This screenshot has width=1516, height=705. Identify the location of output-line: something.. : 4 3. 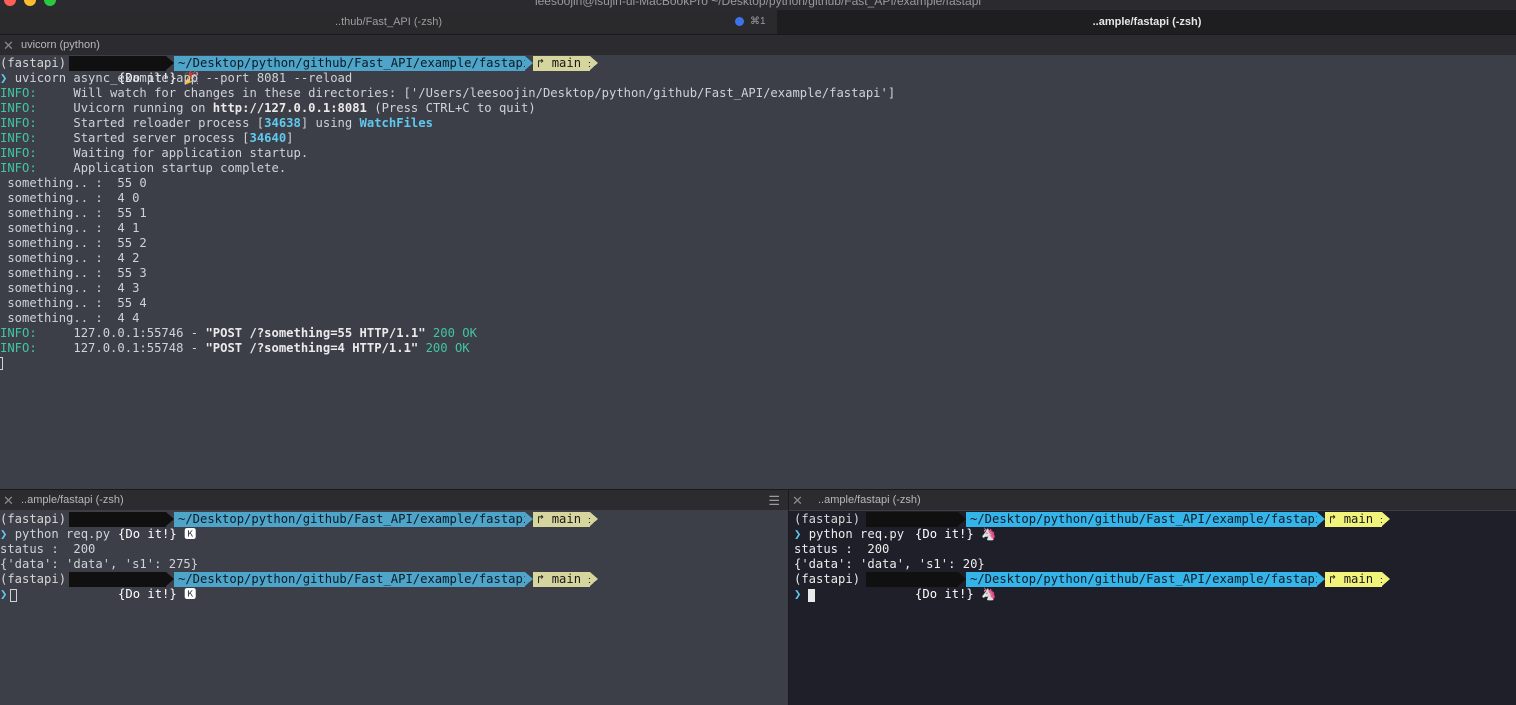
(70, 288).